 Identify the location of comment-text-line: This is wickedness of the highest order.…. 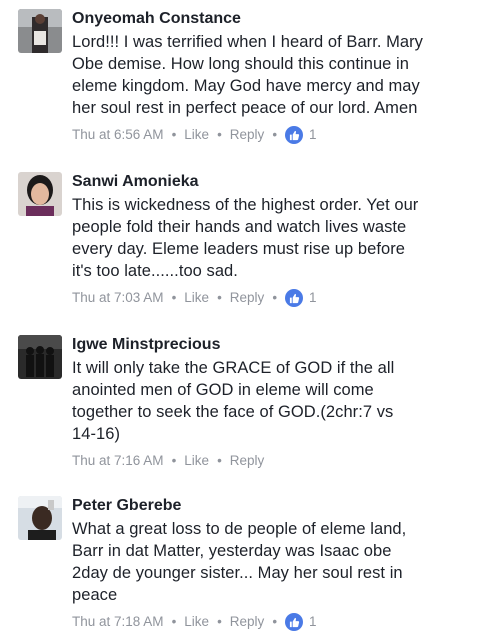
(245, 205).